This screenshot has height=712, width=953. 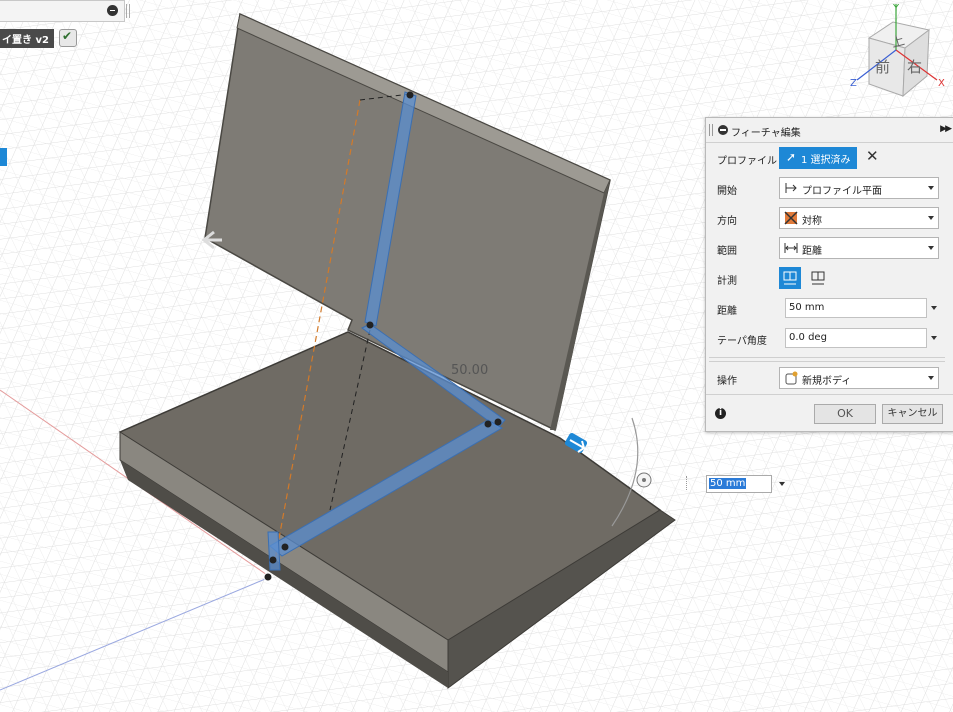 I want to click on document-tab: イ置き v2, so click(x=38, y=38).